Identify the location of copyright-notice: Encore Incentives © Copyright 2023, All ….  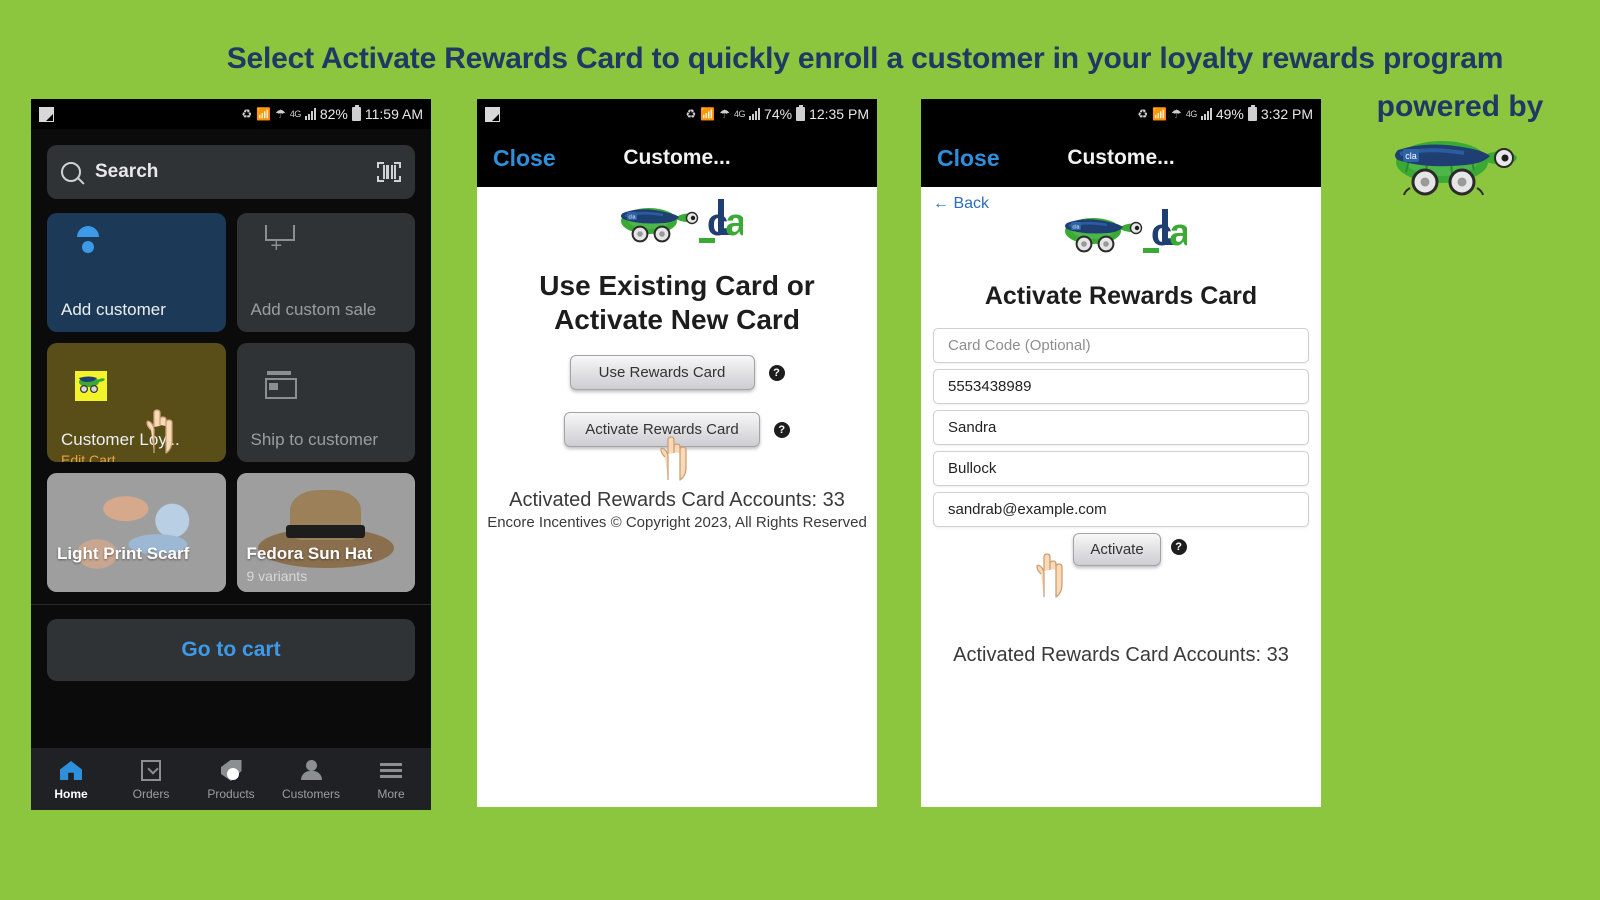
(677, 523).